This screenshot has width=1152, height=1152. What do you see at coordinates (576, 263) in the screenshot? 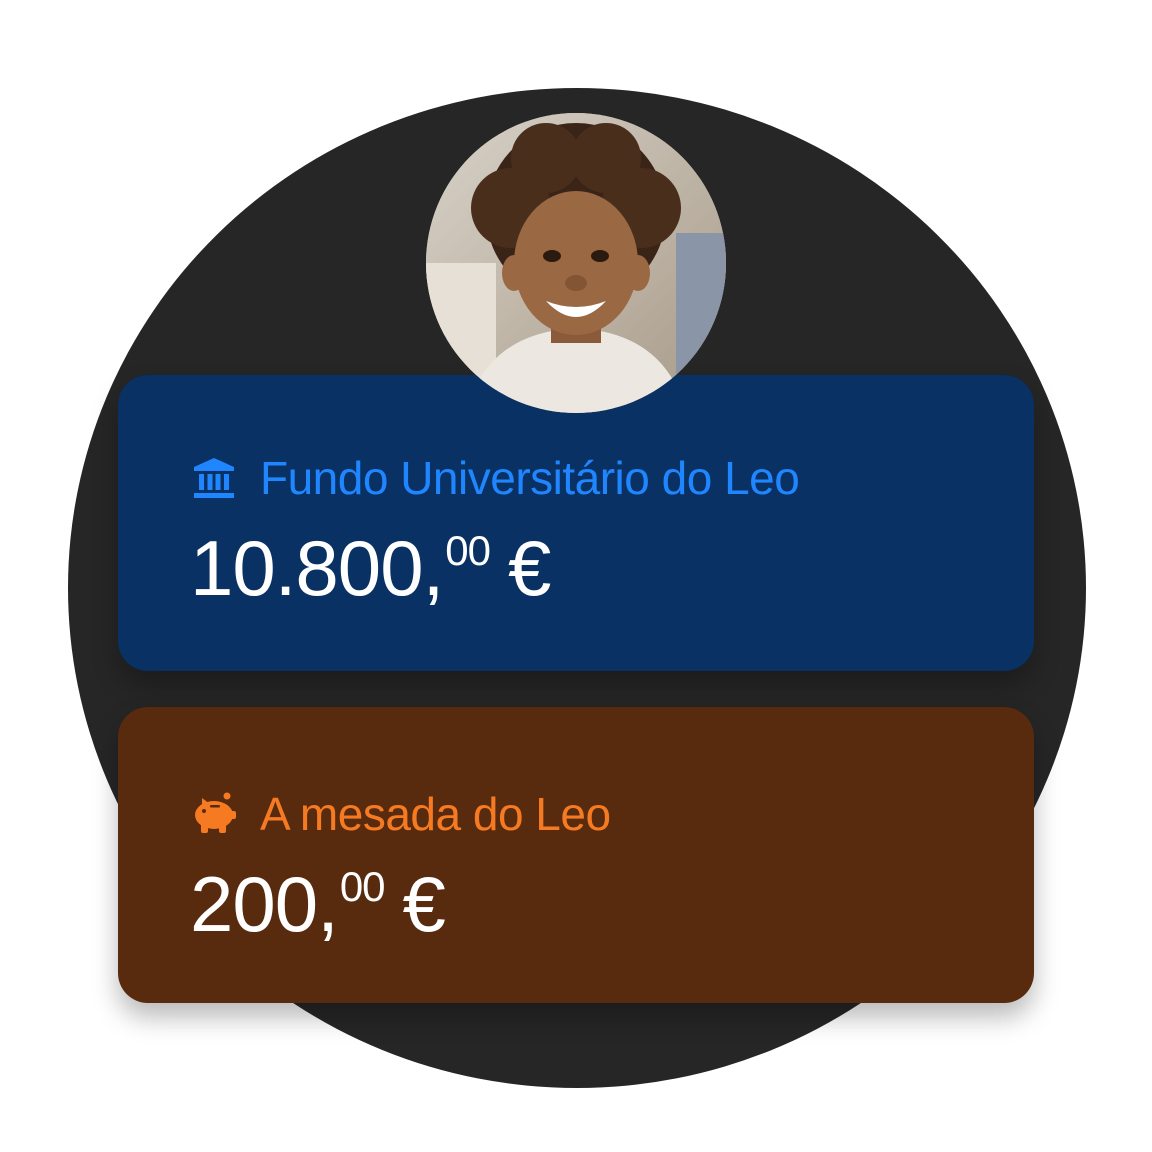
I see `child-avatar` at bounding box center [576, 263].